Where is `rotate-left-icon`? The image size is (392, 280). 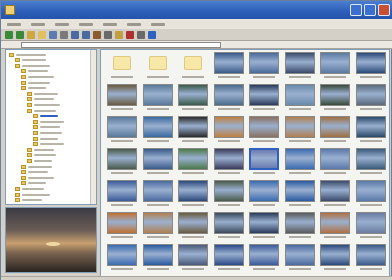
rotate-left-icon is located at coordinates (75, 35).